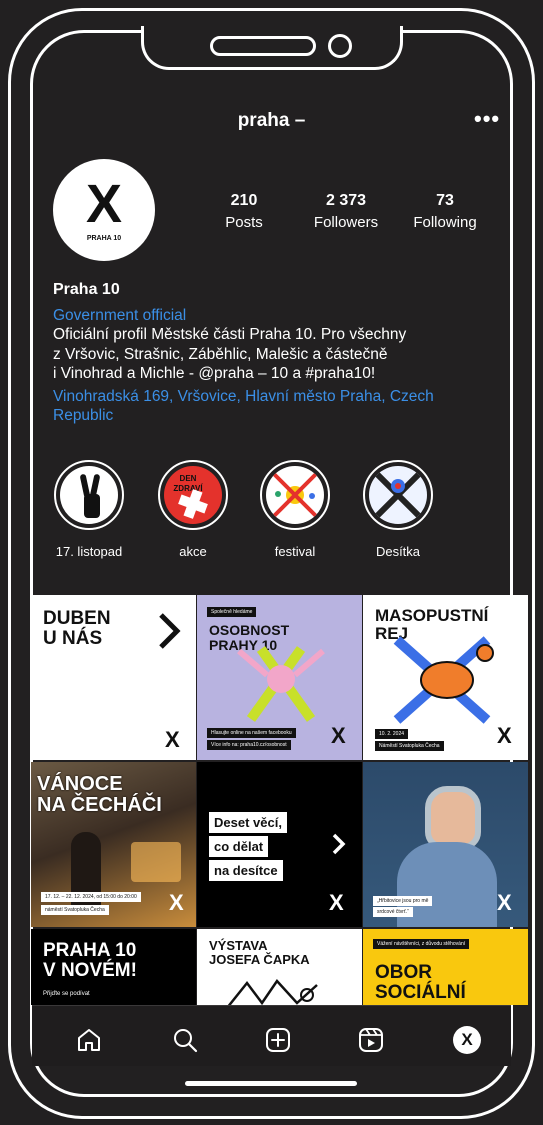 This screenshot has height=1125, width=543. Describe the element at coordinates (156, 862) in the screenshot. I see `photo-market-stall` at that location.